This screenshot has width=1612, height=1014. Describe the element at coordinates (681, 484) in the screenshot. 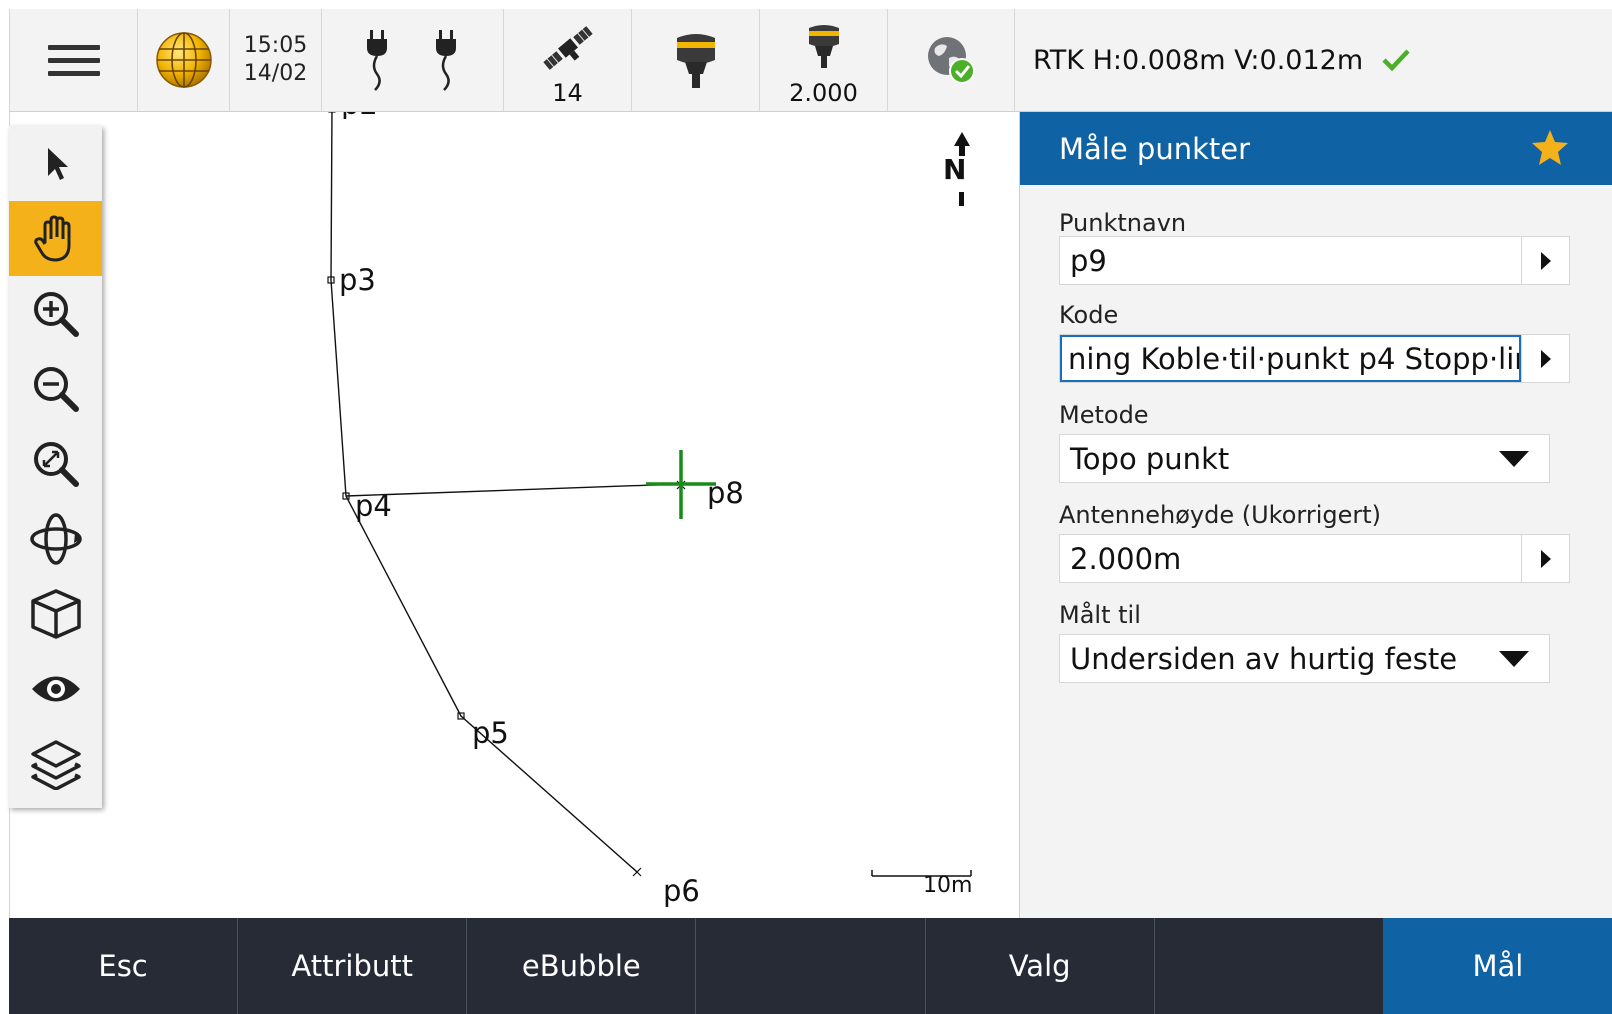

I see `target-crosshair` at that location.